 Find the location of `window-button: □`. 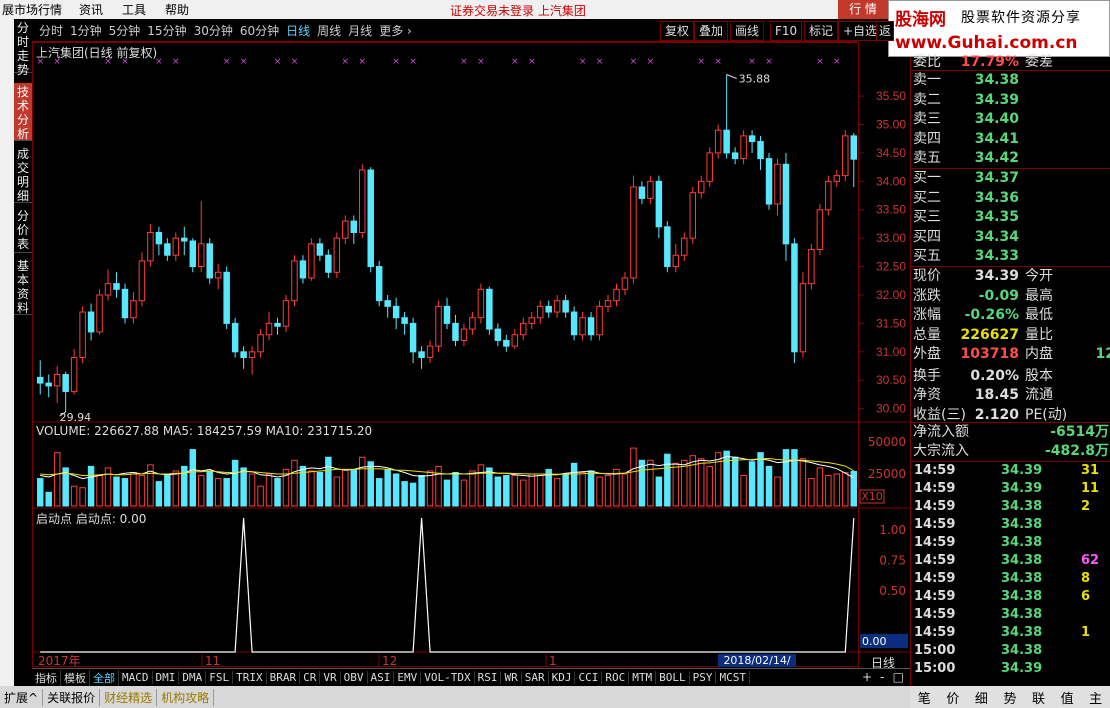

window-button: □ is located at coordinates (898, 677).